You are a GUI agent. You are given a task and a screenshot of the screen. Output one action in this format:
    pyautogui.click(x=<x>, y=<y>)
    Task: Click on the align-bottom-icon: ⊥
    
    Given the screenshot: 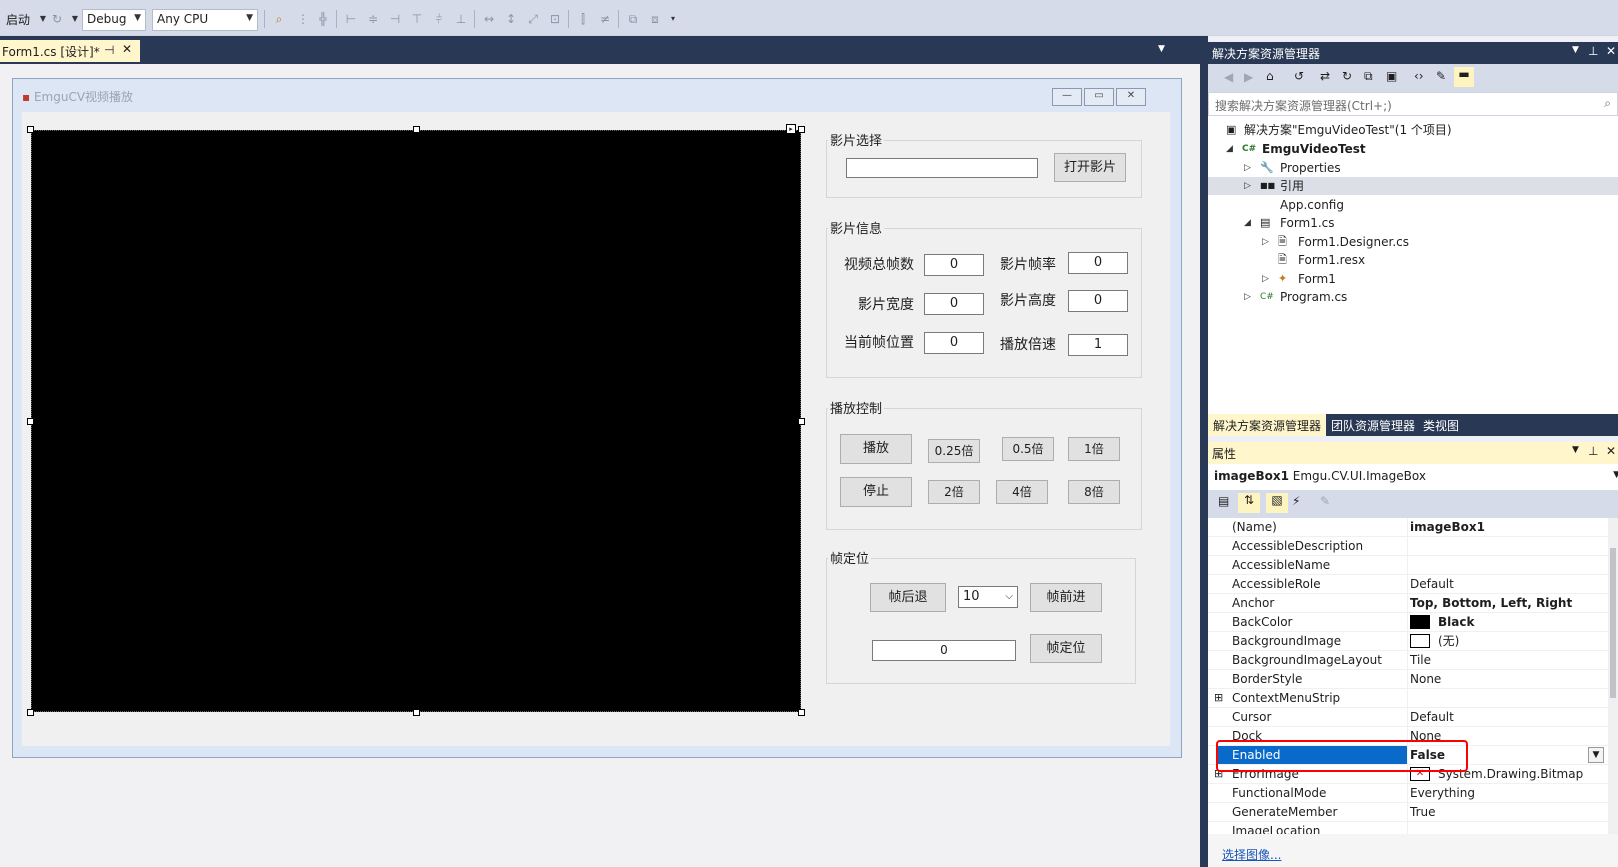 What is the action you would take?
    pyautogui.click(x=461, y=19)
    